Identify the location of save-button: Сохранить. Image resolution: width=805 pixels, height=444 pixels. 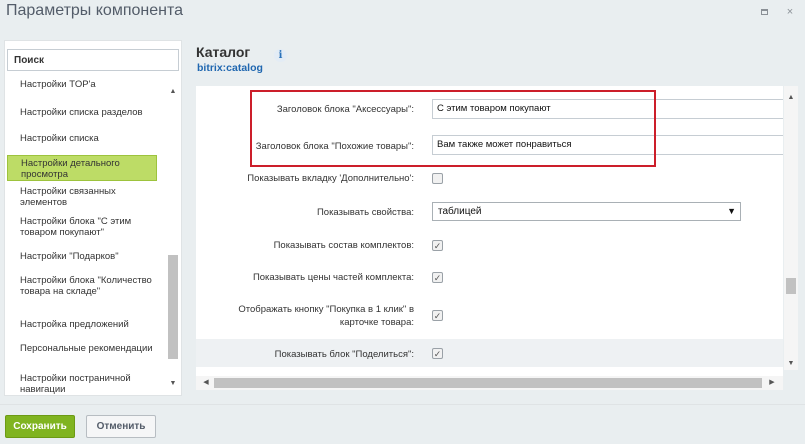
(40, 426).